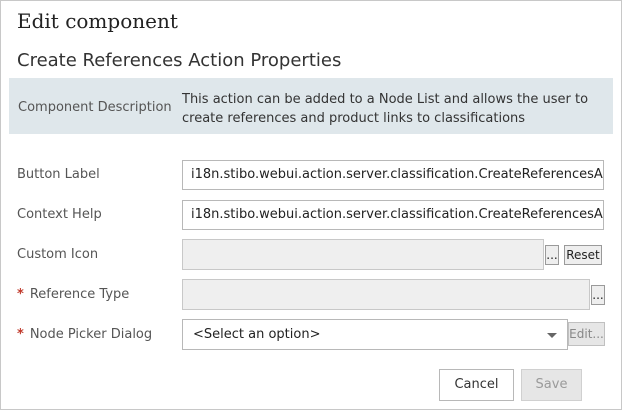  I want to click on save-button: Save, so click(551, 385).